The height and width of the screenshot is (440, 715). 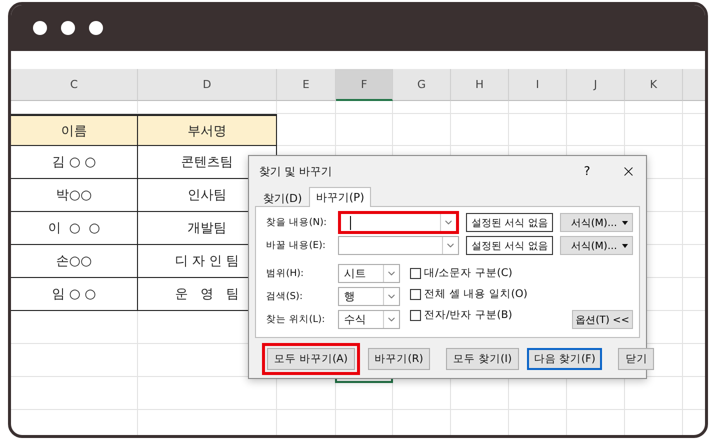 What do you see at coordinates (422, 85) in the screenshot?
I see `column-header: G` at bounding box center [422, 85].